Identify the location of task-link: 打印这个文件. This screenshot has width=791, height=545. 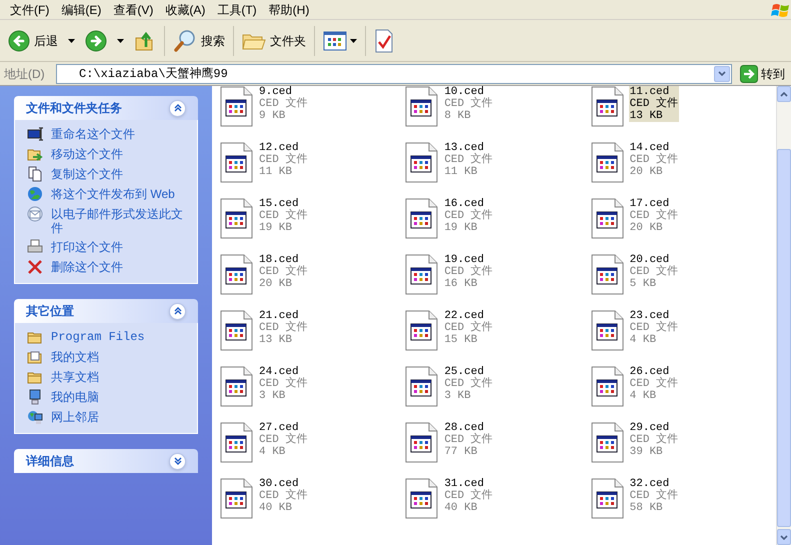
(87, 246).